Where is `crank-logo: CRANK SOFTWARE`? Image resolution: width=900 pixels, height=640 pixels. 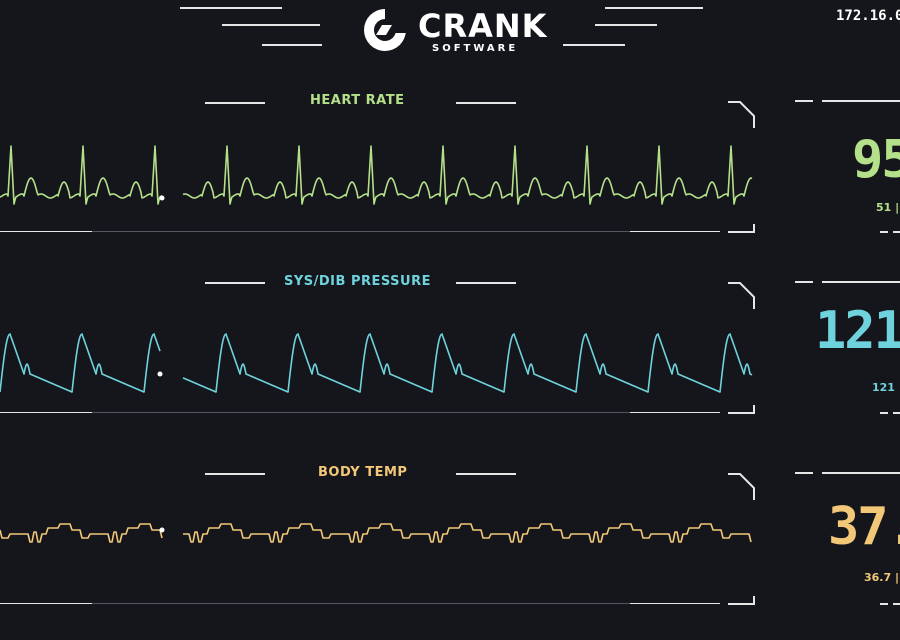 crank-logo: CRANK SOFTWARE is located at coordinates (455, 31).